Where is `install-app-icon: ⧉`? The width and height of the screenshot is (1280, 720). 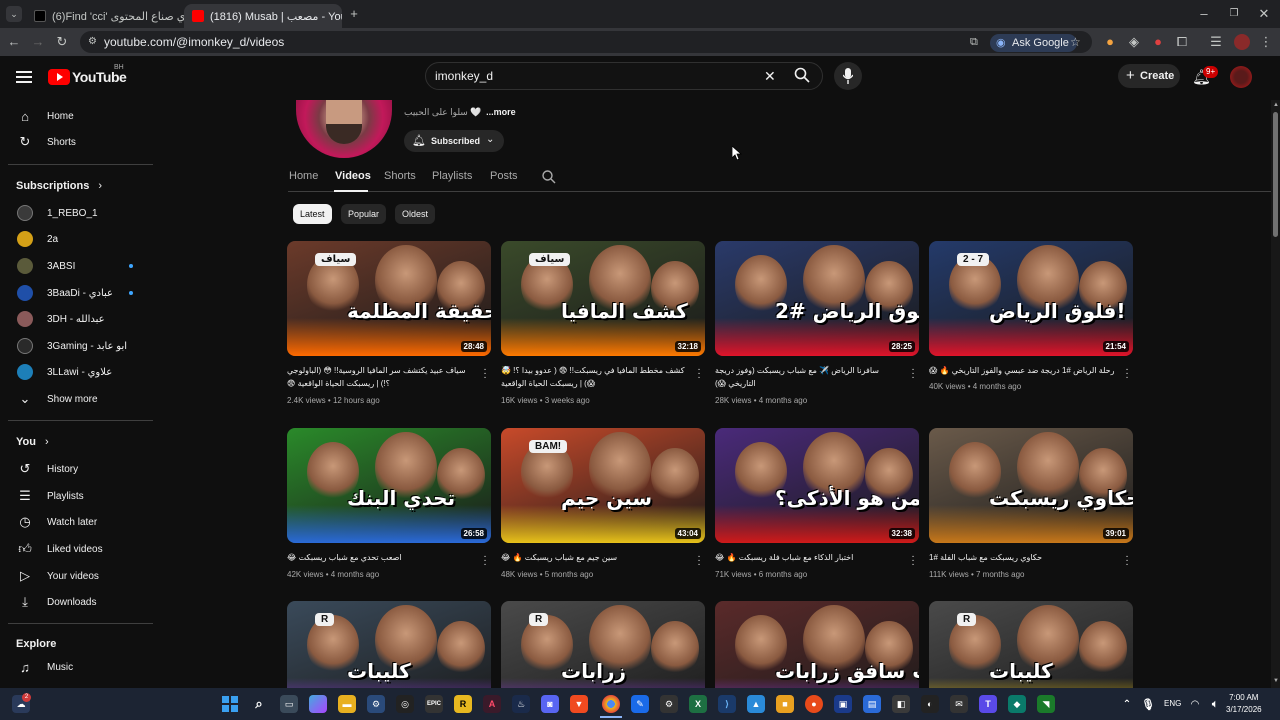
install-app-icon: ⧉ is located at coordinates (974, 42).